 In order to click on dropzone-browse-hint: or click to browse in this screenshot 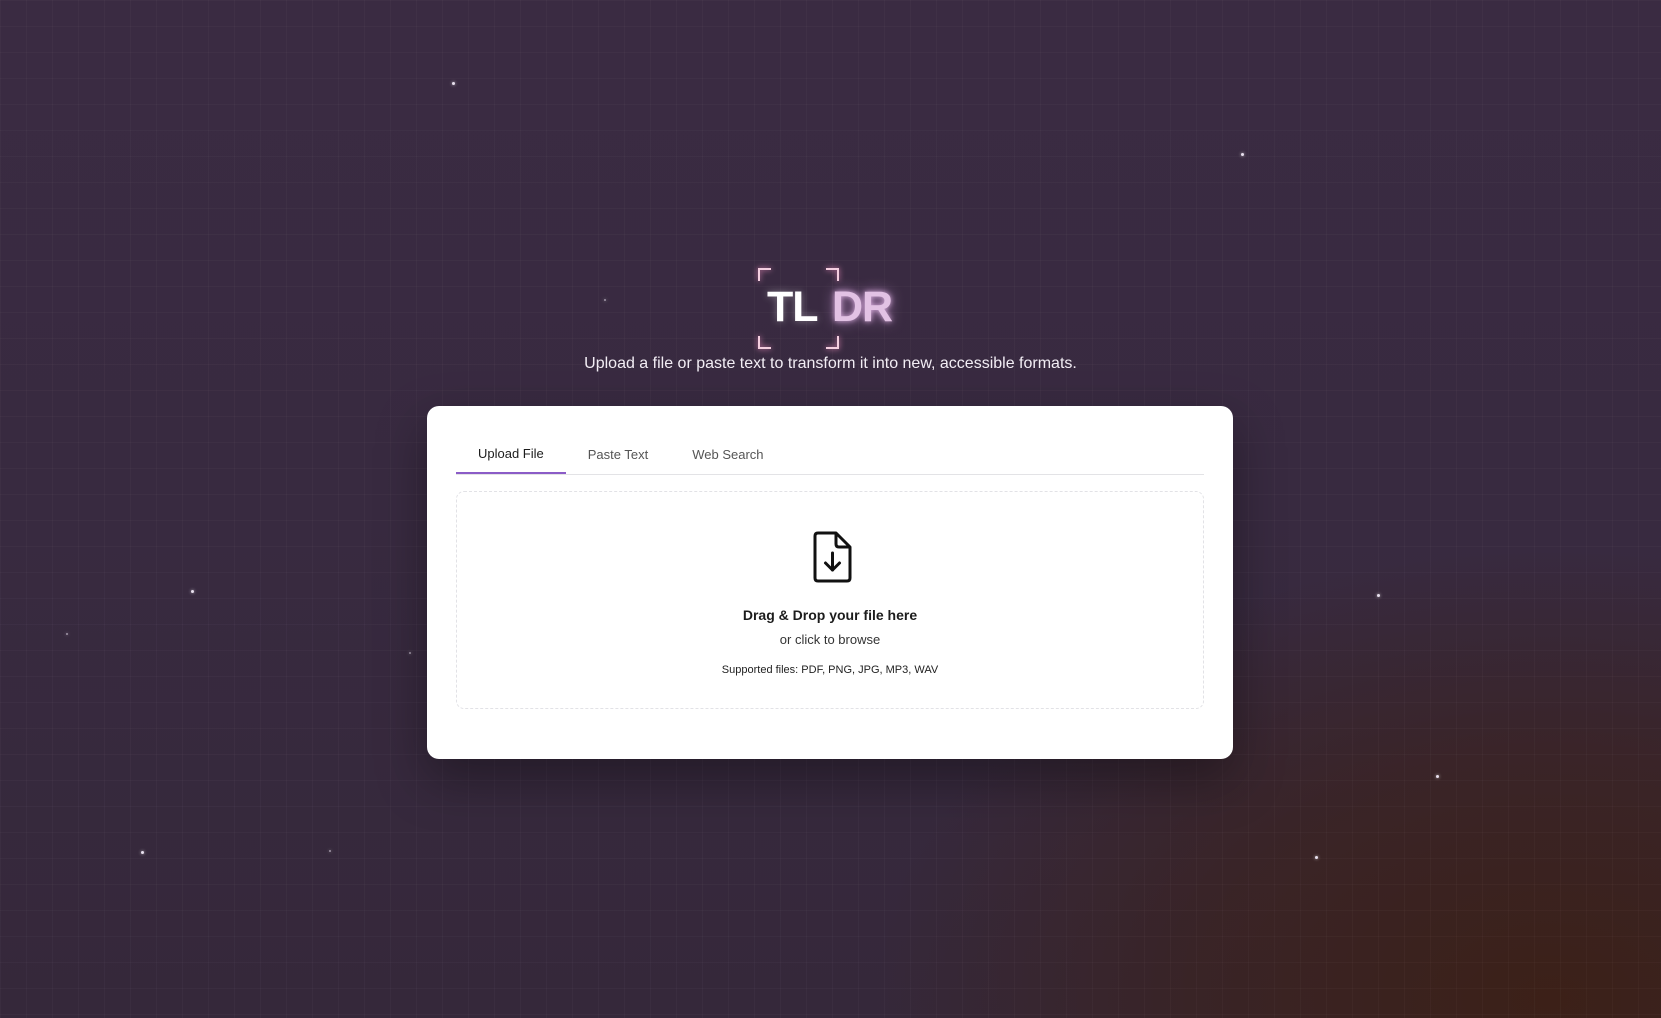, I will do `click(830, 639)`.